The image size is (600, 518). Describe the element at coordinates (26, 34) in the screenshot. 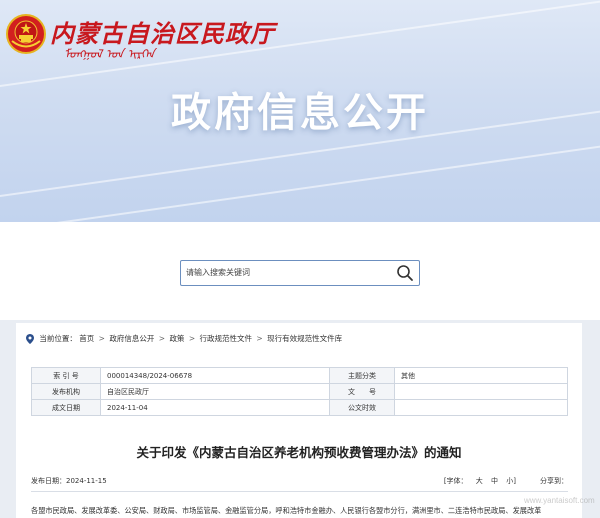

I see `national-emblem-icon` at that location.